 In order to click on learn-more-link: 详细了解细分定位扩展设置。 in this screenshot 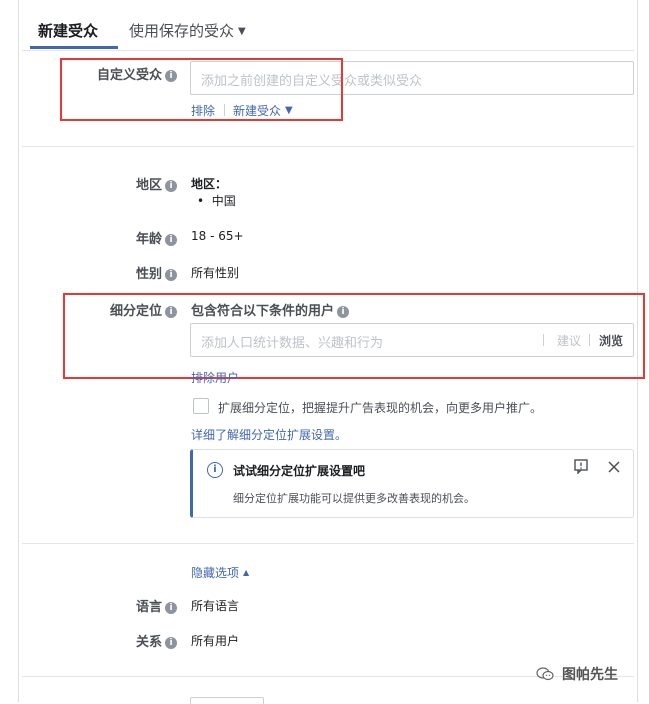, I will do `click(269, 434)`.